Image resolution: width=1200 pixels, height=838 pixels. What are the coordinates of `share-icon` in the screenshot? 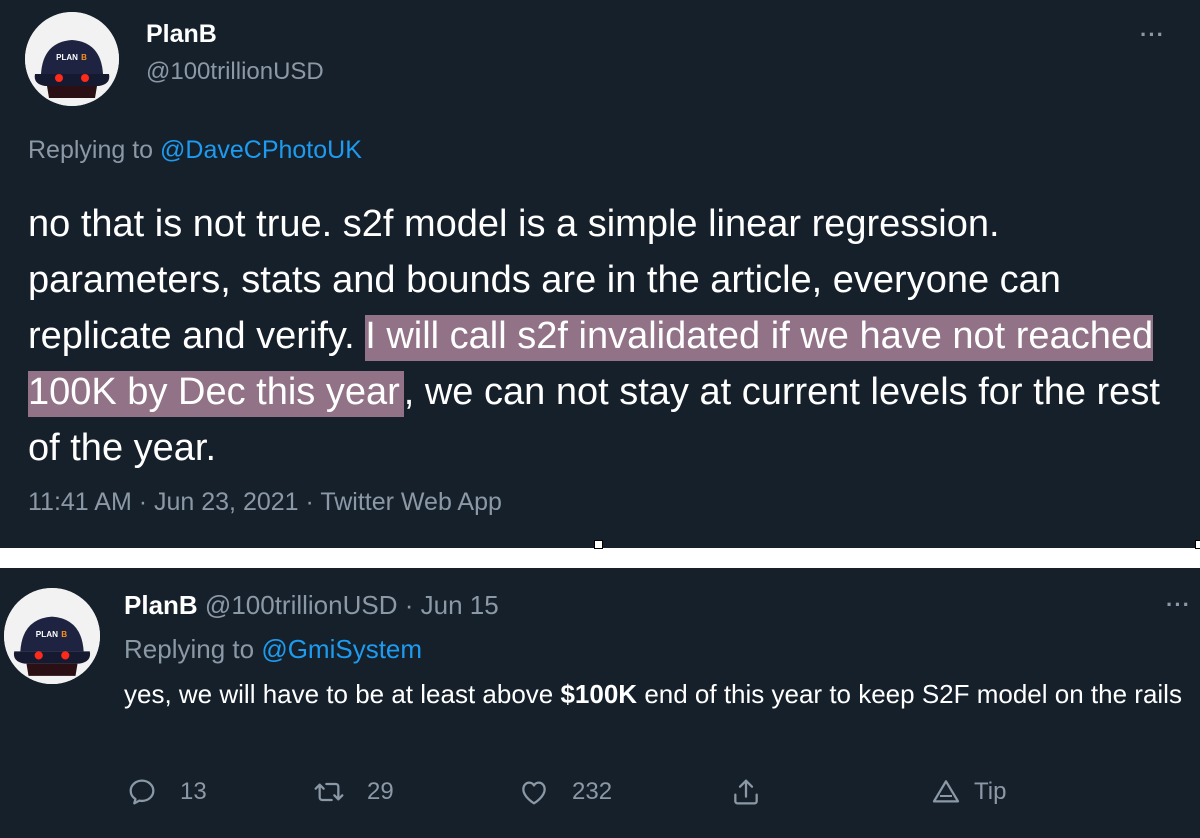 It's located at (746, 792).